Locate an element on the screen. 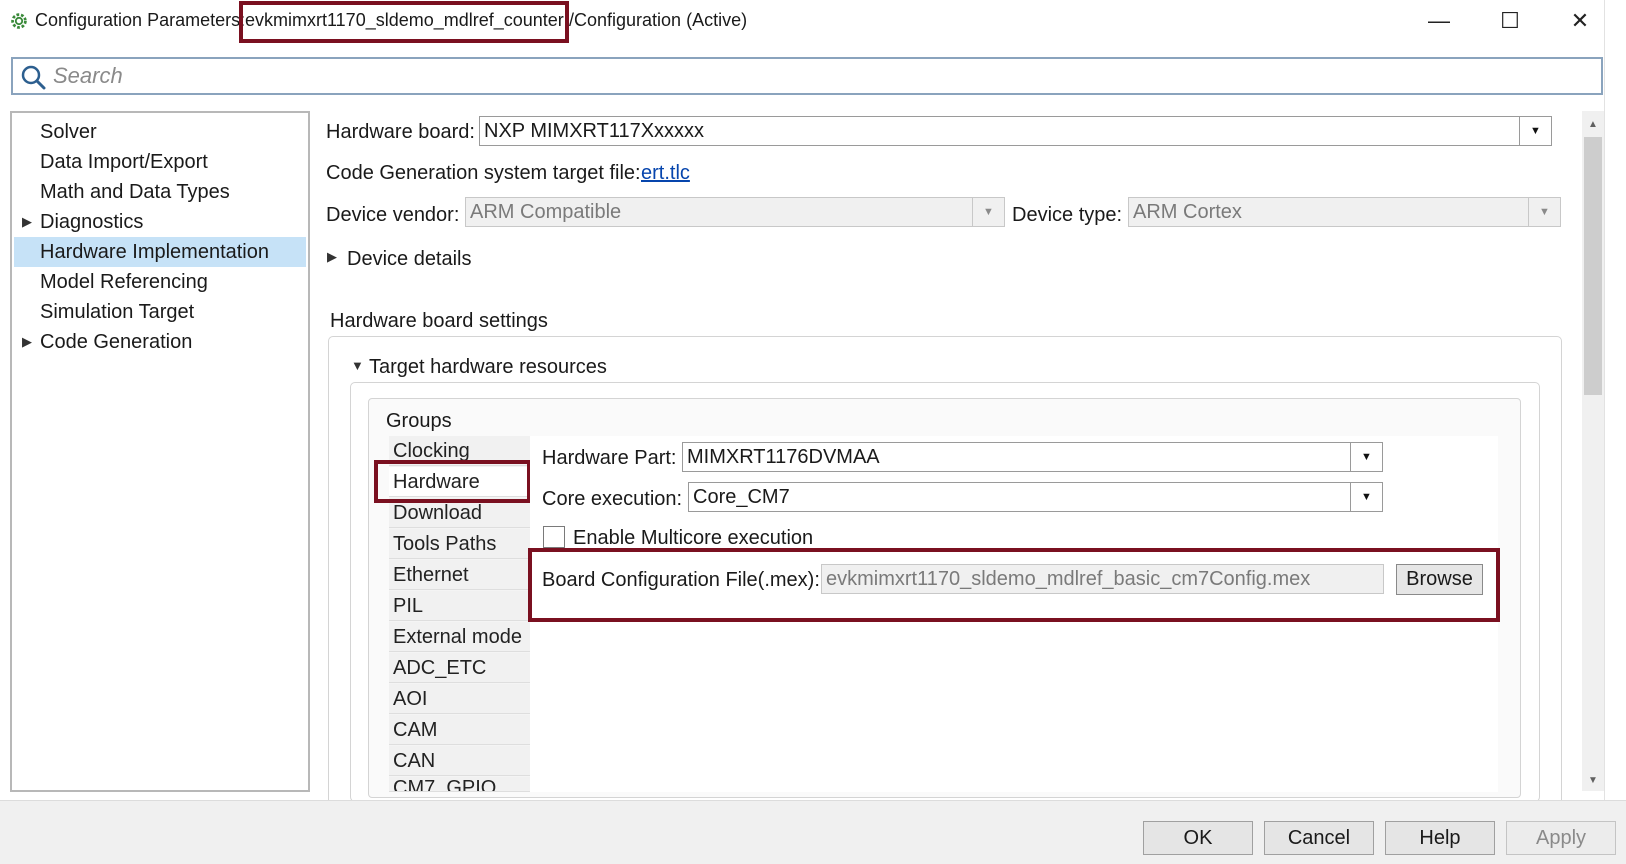  core-execution-label: Core execution: is located at coordinates (612, 499).